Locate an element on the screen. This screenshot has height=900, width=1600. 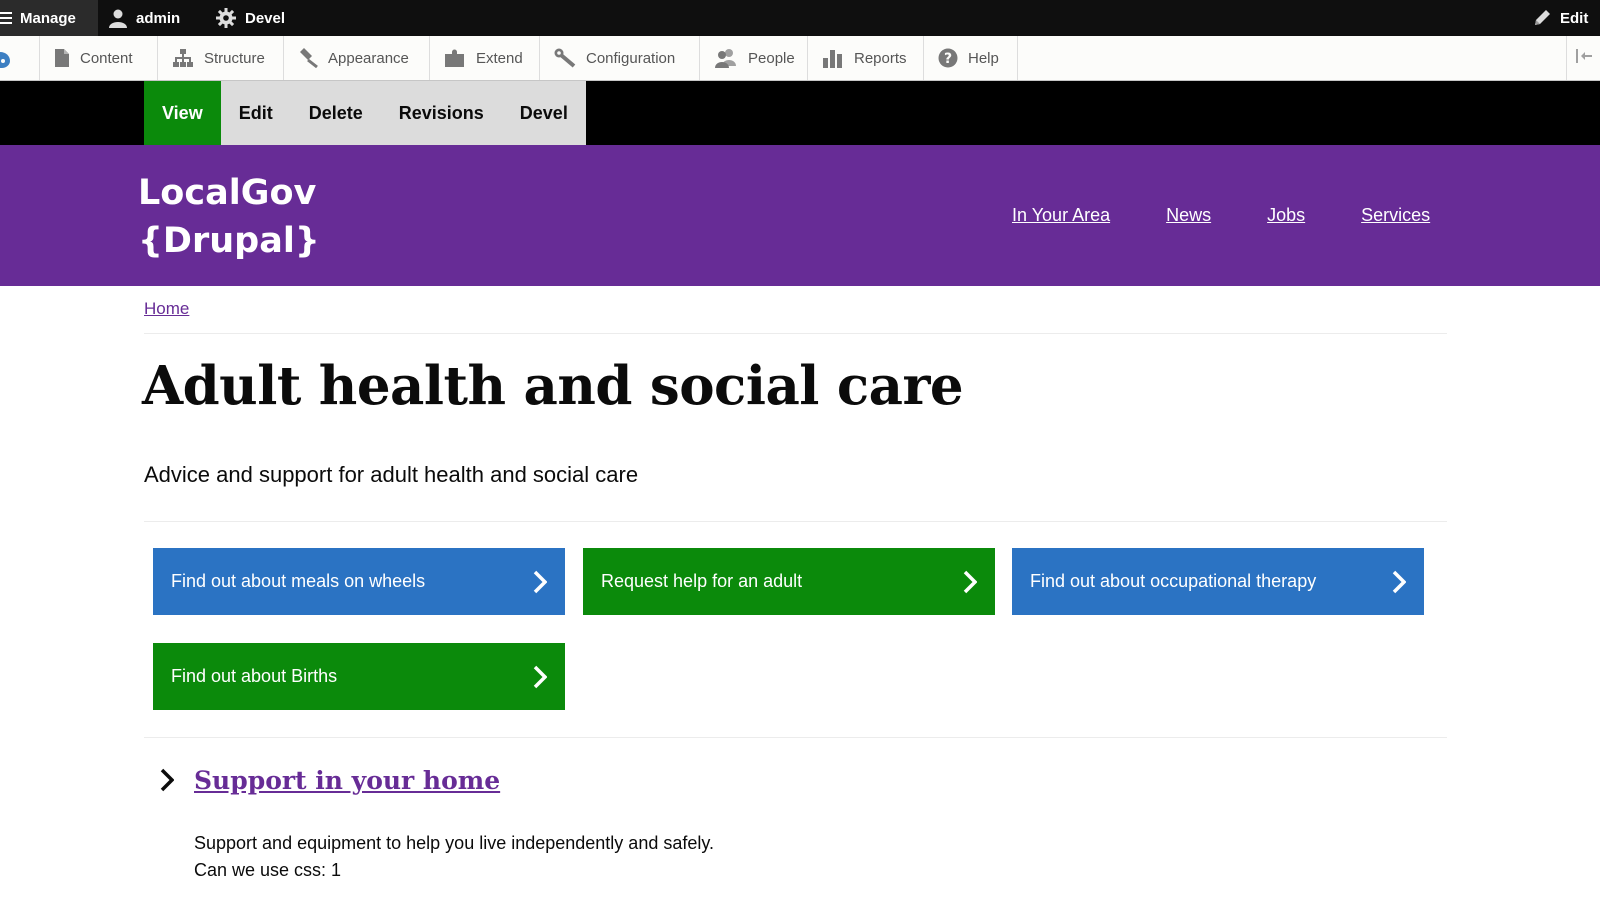
edit-mode-toggle: Edit is located at coordinates (1560, 18).